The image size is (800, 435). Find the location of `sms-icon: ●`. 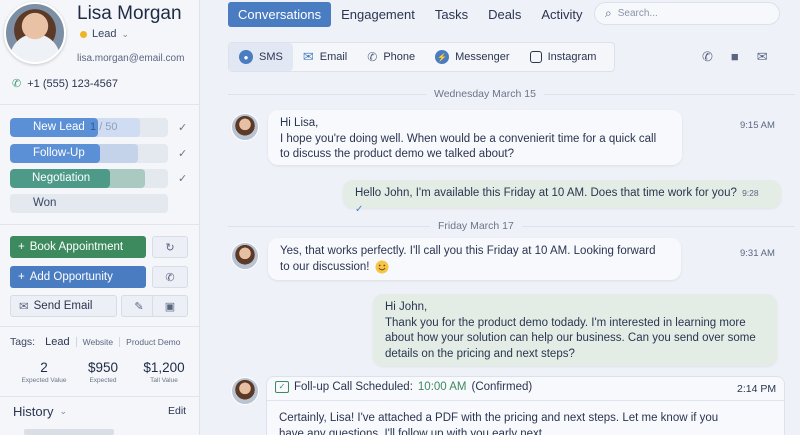

sms-icon: ● is located at coordinates (246, 57).